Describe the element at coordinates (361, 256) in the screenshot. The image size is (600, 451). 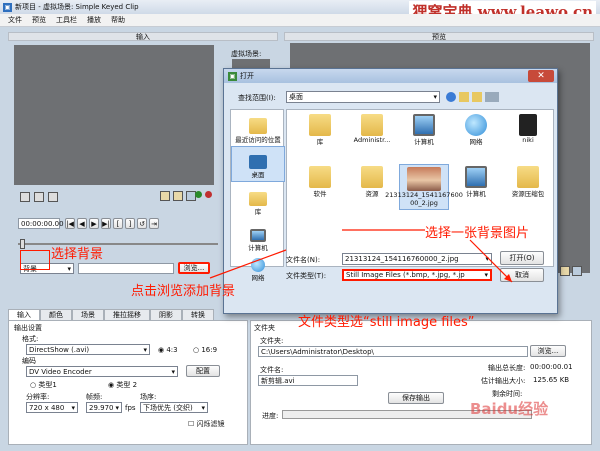
I see `annotation-arrows` at that location.